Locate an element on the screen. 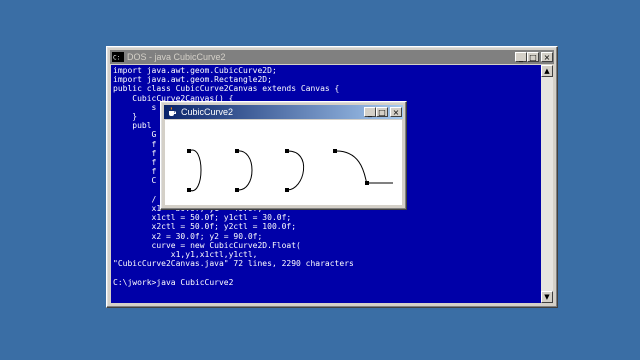 This screenshot has height=360, width=640. console-line: x1,y1,x1ctl,y1ctl, is located at coordinates (185, 255).